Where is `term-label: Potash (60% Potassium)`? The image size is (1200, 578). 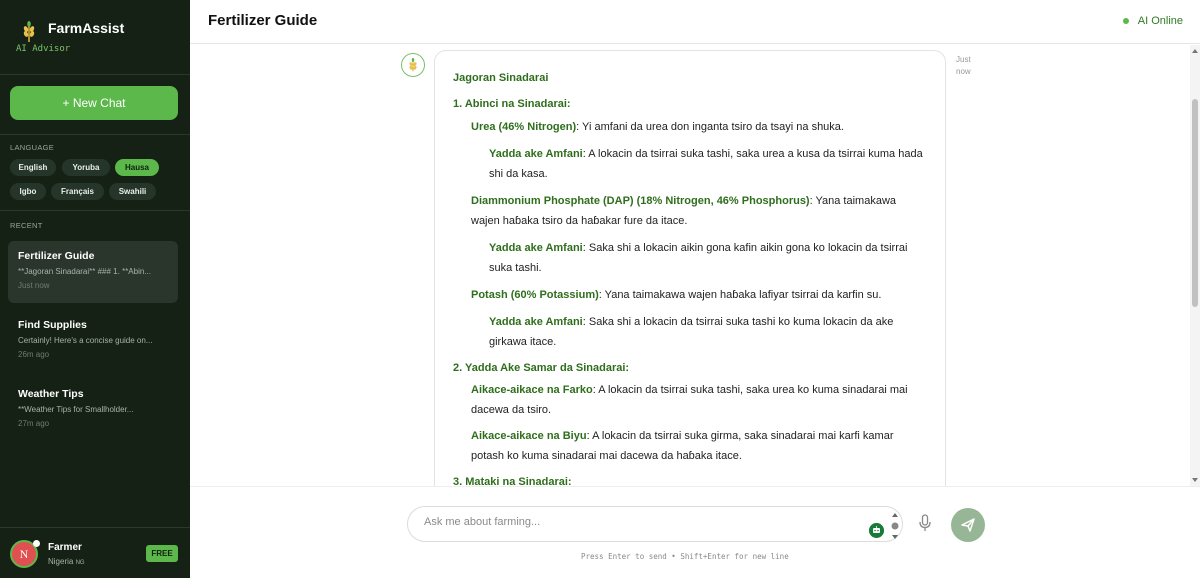
term-label: Potash (60% Potassium) is located at coordinates (535, 295).